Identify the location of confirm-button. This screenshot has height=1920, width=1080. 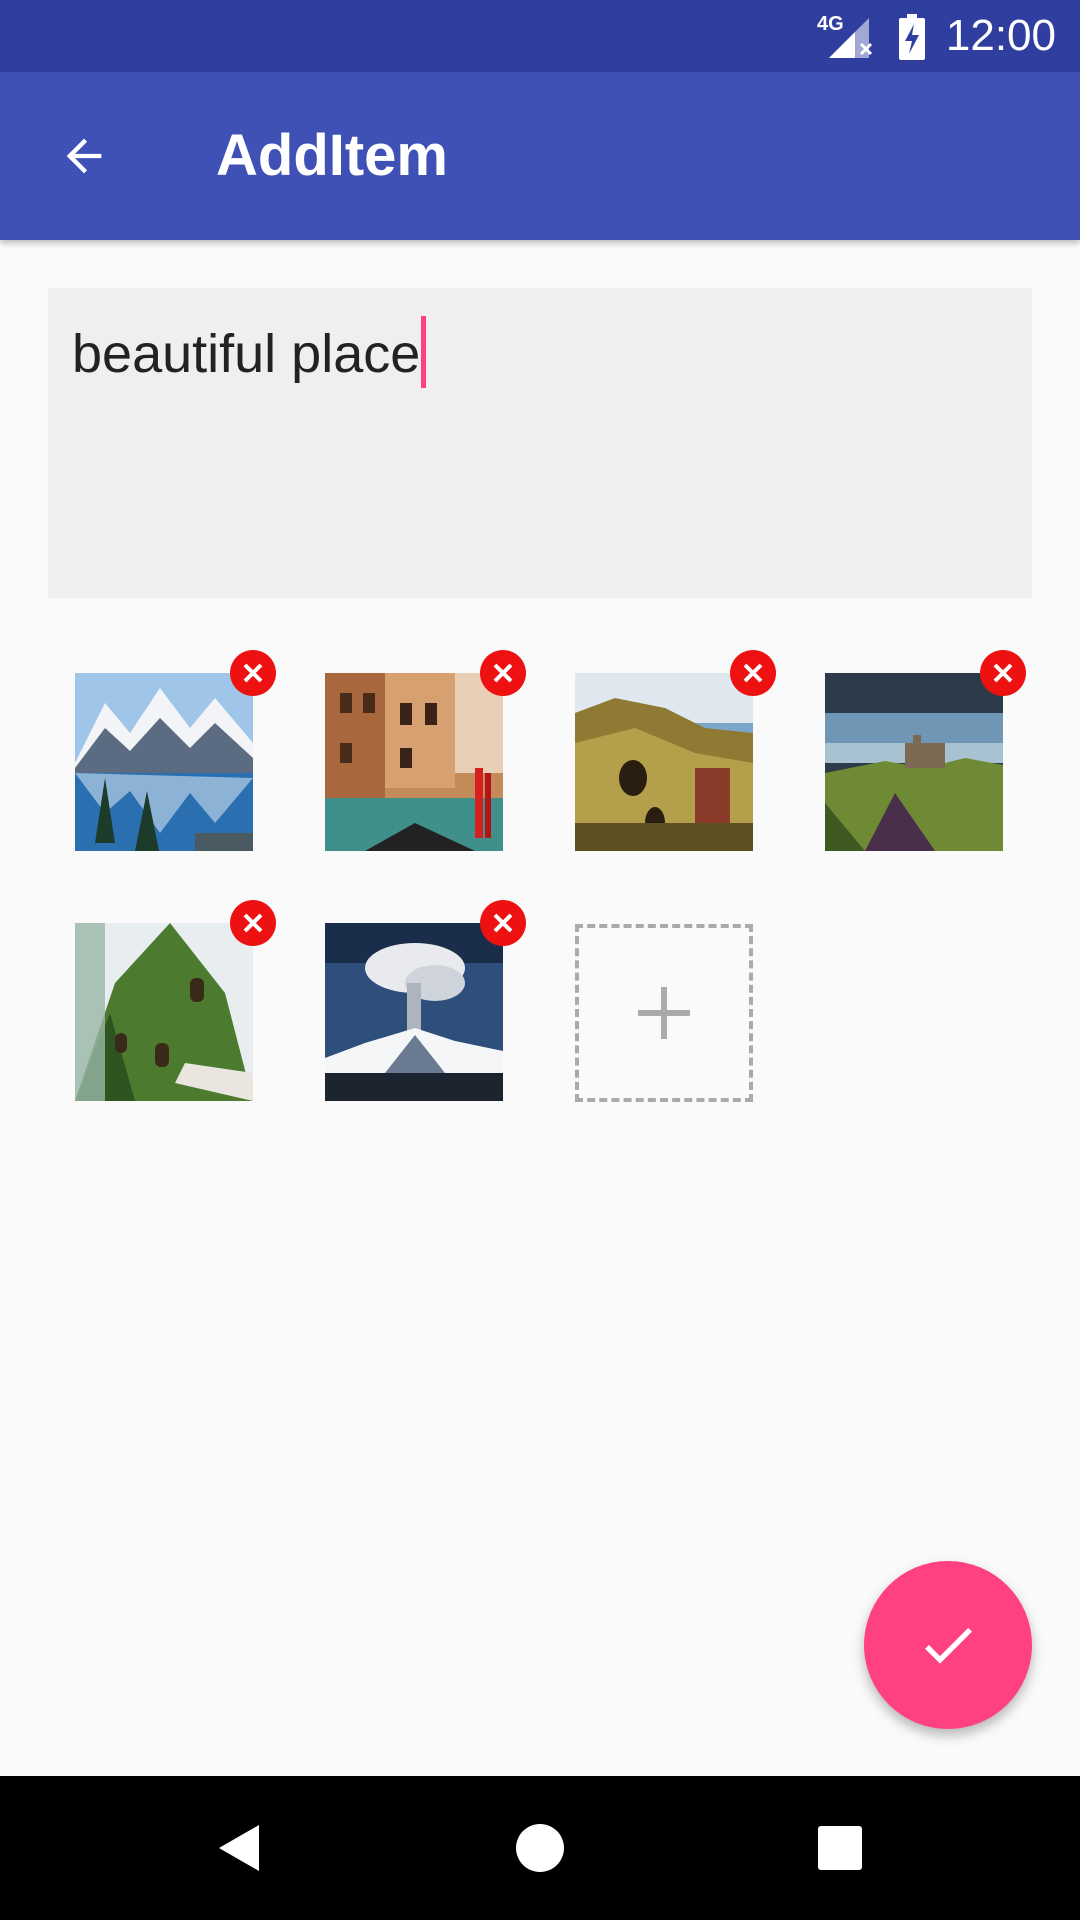
(948, 1645).